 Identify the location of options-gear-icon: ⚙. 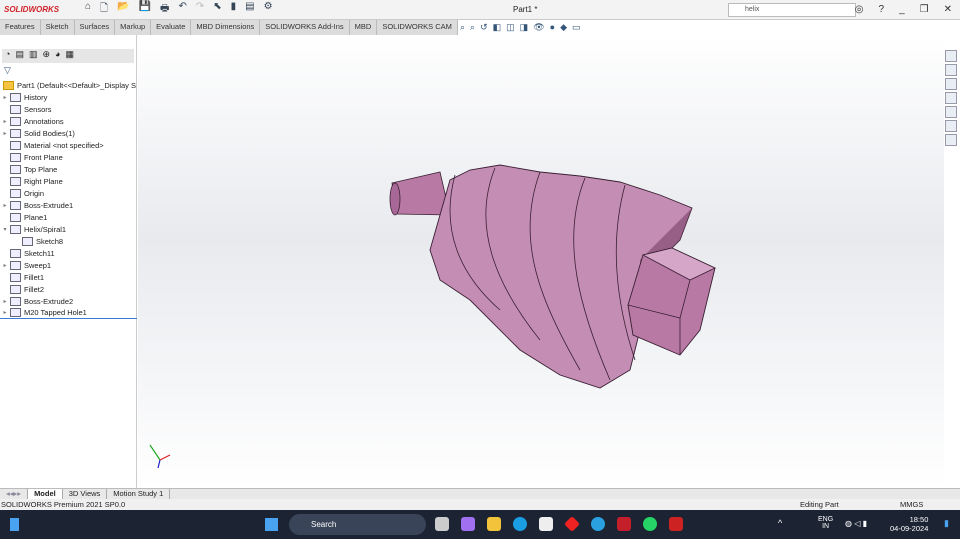
(268, 9).